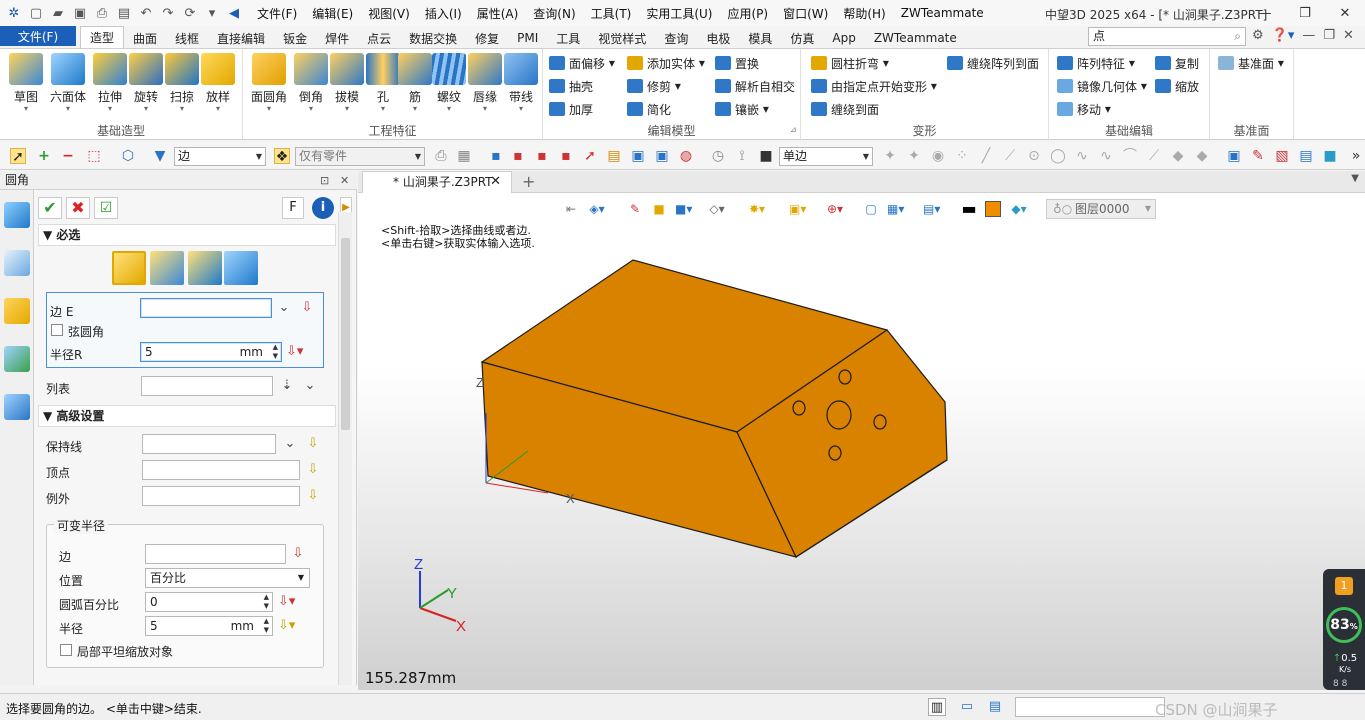  What do you see at coordinates (676, 38) in the screenshot?
I see `tab-query: 查询` at bounding box center [676, 38].